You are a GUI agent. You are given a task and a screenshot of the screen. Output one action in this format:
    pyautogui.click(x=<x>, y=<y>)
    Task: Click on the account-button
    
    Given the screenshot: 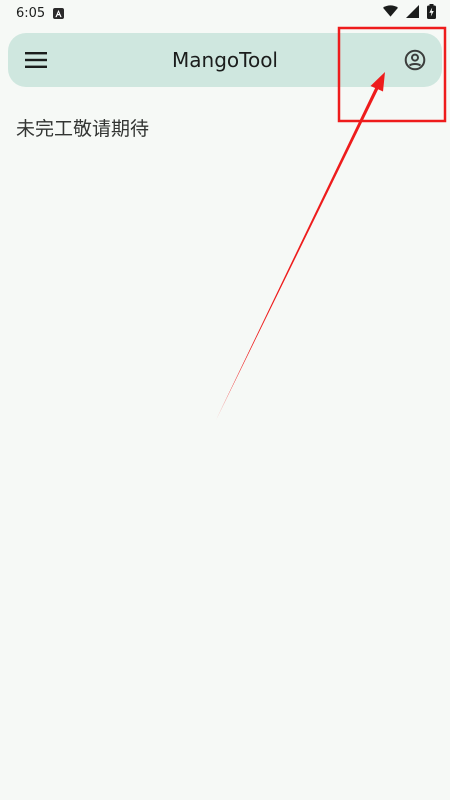 What is the action you would take?
    pyautogui.click(x=415, y=60)
    